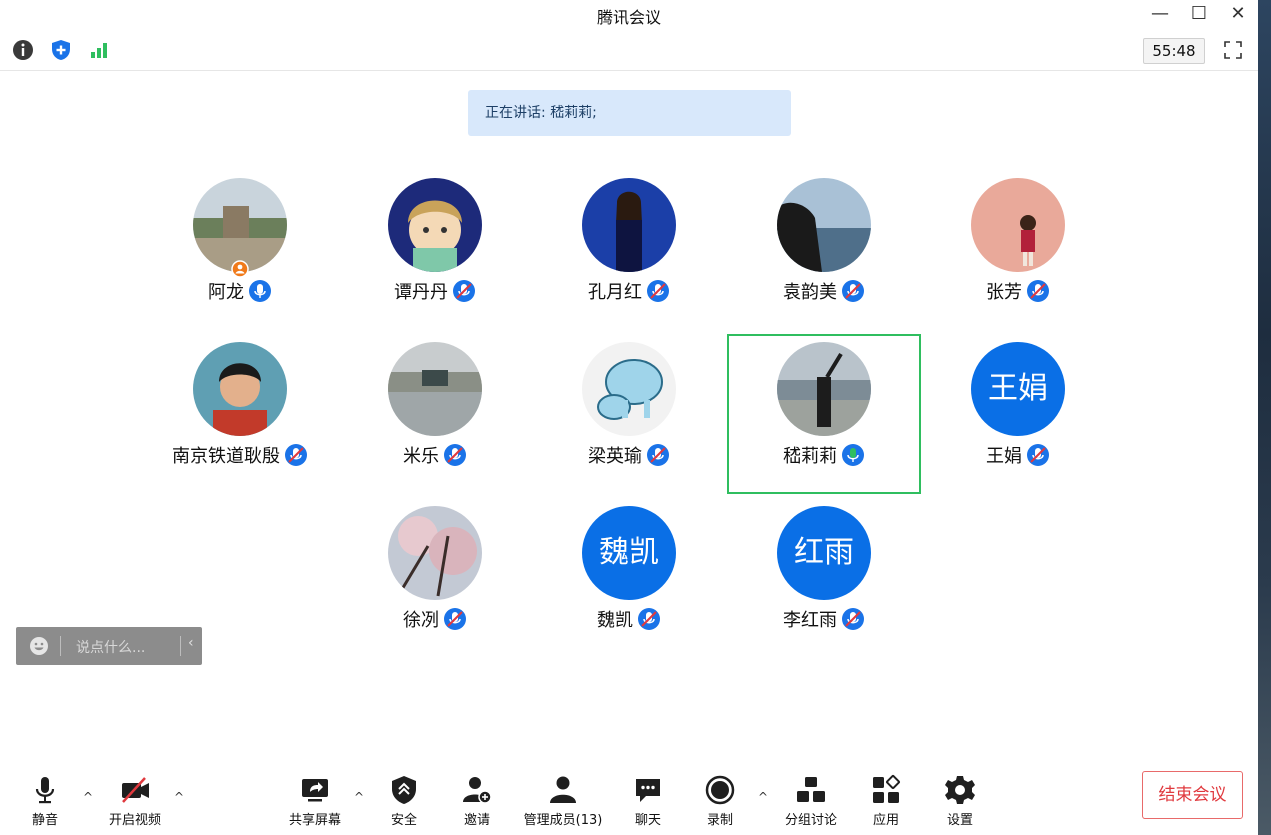  I want to click on settings-button: 设置, so click(960, 801).